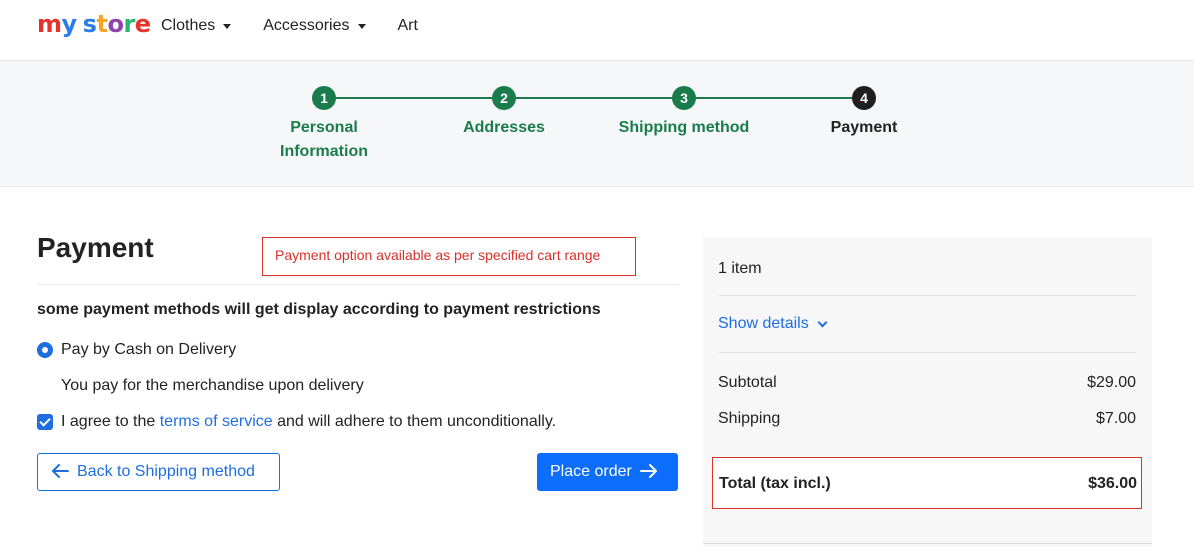 The image size is (1194, 547). I want to click on arrow-right-icon, so click(648, 472).